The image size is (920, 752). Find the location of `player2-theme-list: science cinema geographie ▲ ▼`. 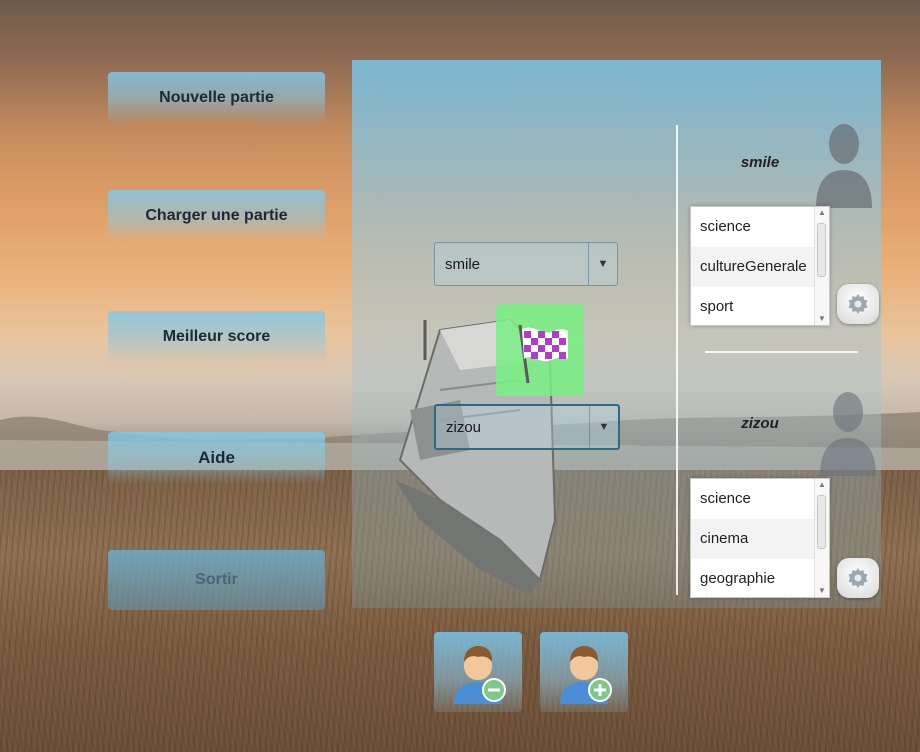

player2-theme-list: science cinema geographie ▲ ▼ is located at coordinates (760, 538).